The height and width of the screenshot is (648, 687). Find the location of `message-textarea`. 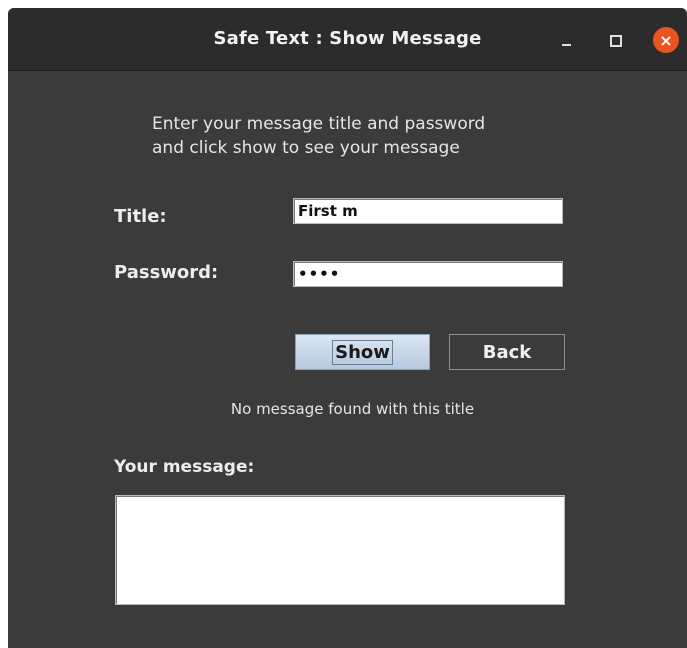

message-textarea is located at coordinates (340, 550).